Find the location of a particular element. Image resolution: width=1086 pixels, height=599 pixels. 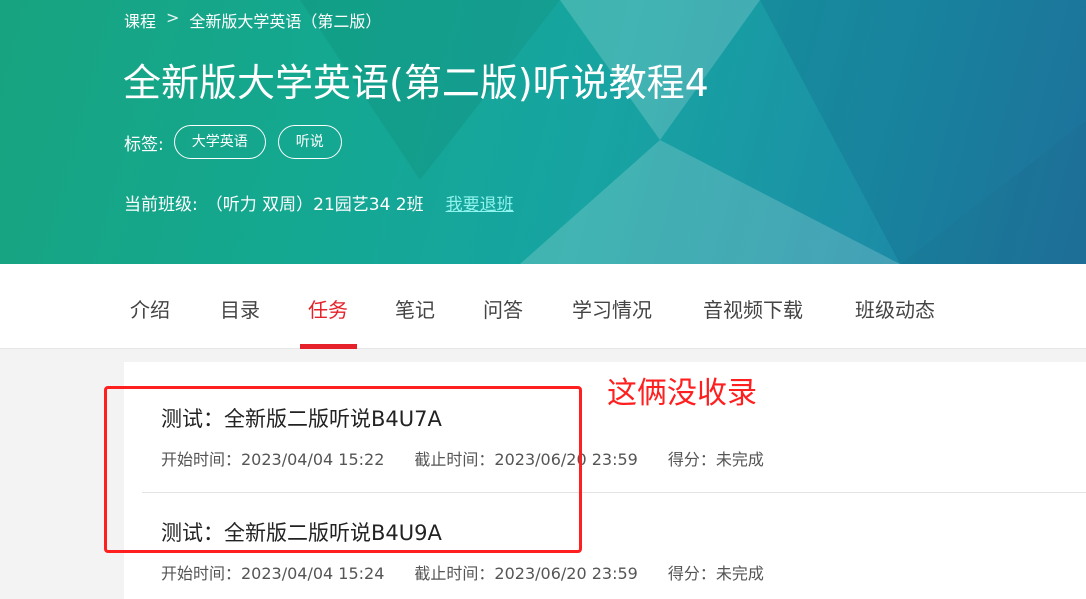

annotation-text: 这俩没收录 is located at coordinates (682, 393).